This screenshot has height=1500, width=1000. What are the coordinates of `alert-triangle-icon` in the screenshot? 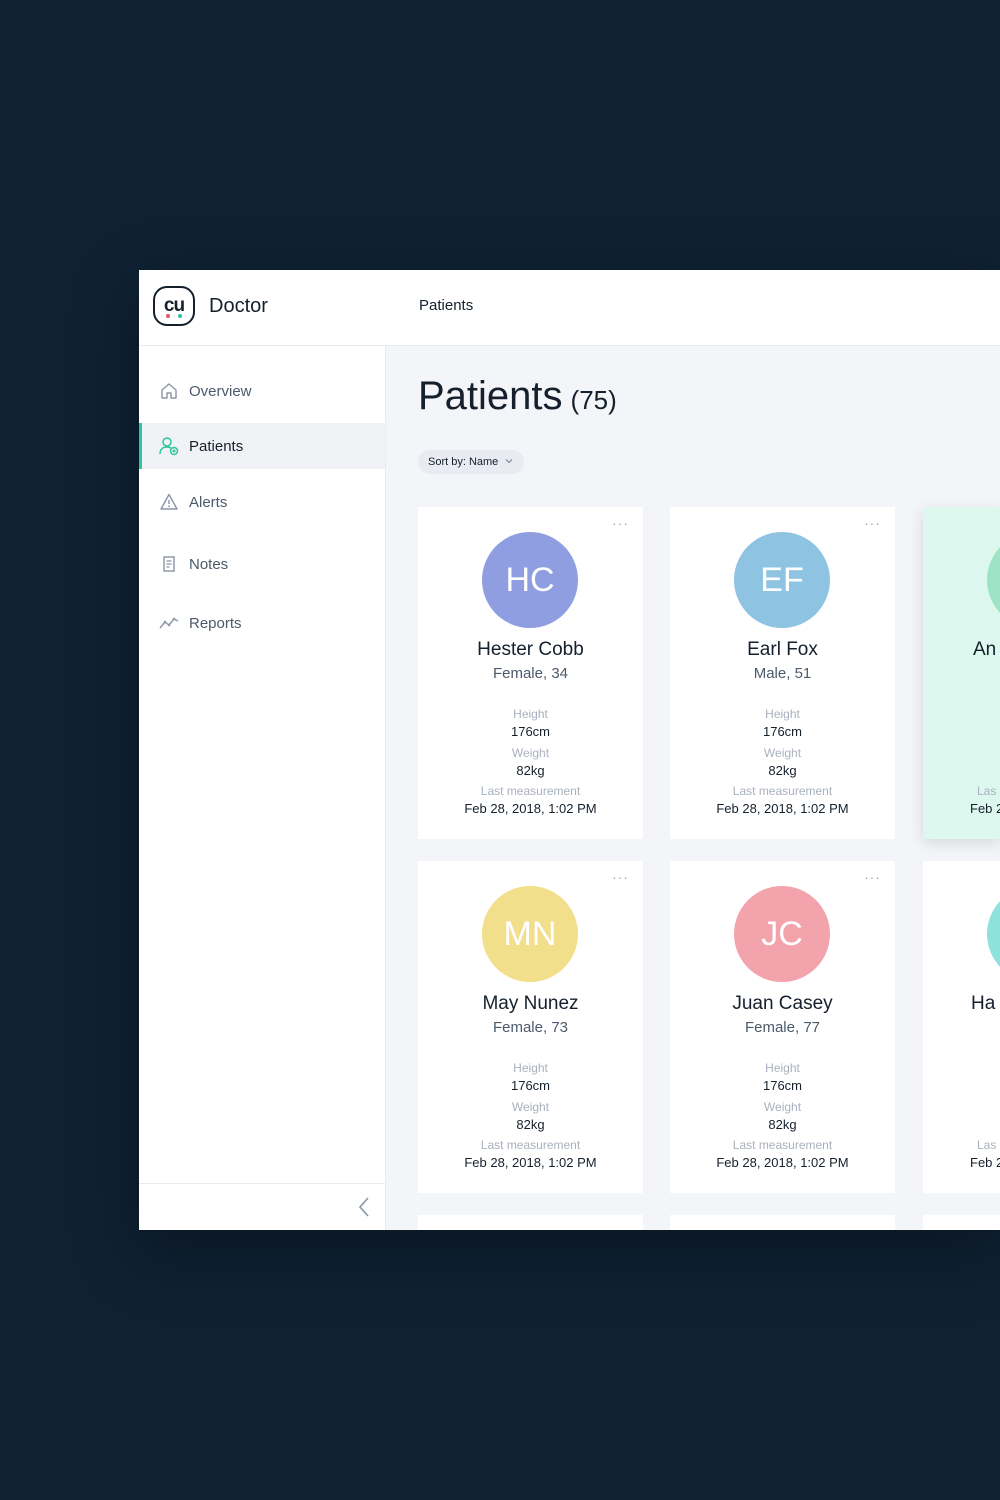 It's located at (169, 502).